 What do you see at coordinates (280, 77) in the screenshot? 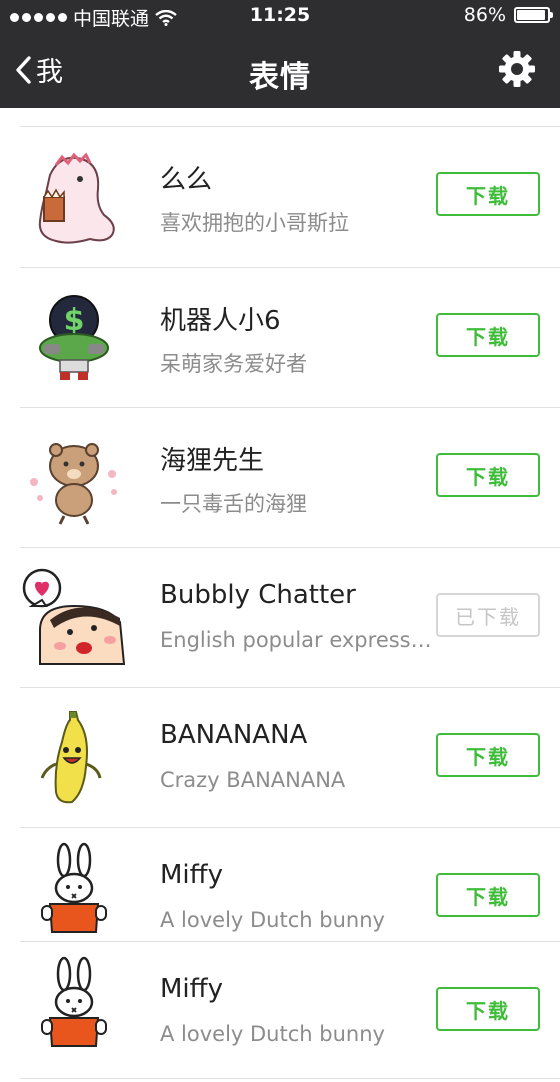
I see `page-title: 表情` at bounding box center [280, 77].